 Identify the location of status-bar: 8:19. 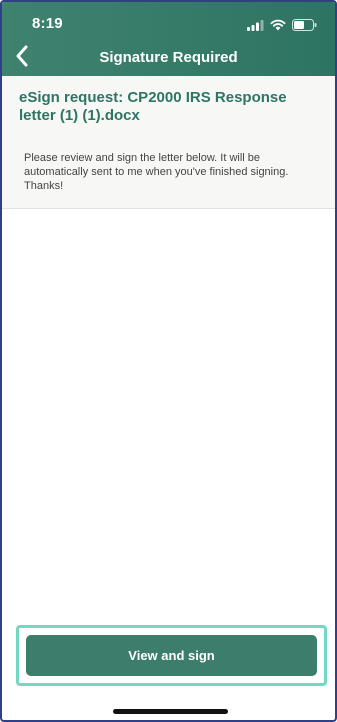
(168, 22).